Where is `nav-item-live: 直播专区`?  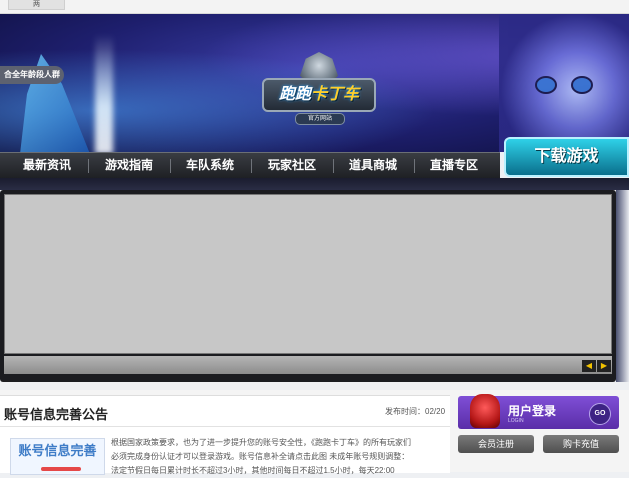
nav-item-live: 直播专区 is located at coordinates (454, 165).